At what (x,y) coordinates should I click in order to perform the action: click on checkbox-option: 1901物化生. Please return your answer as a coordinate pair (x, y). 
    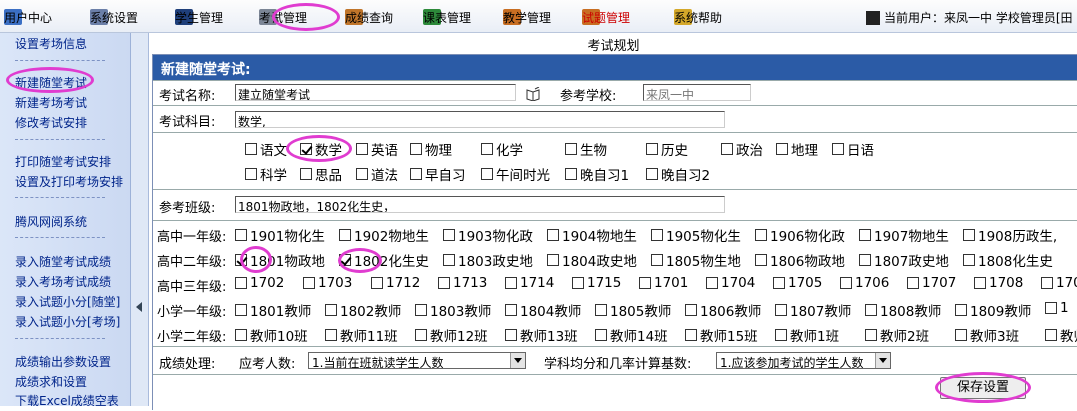
    Looking at the image, I should click on (280, 235).